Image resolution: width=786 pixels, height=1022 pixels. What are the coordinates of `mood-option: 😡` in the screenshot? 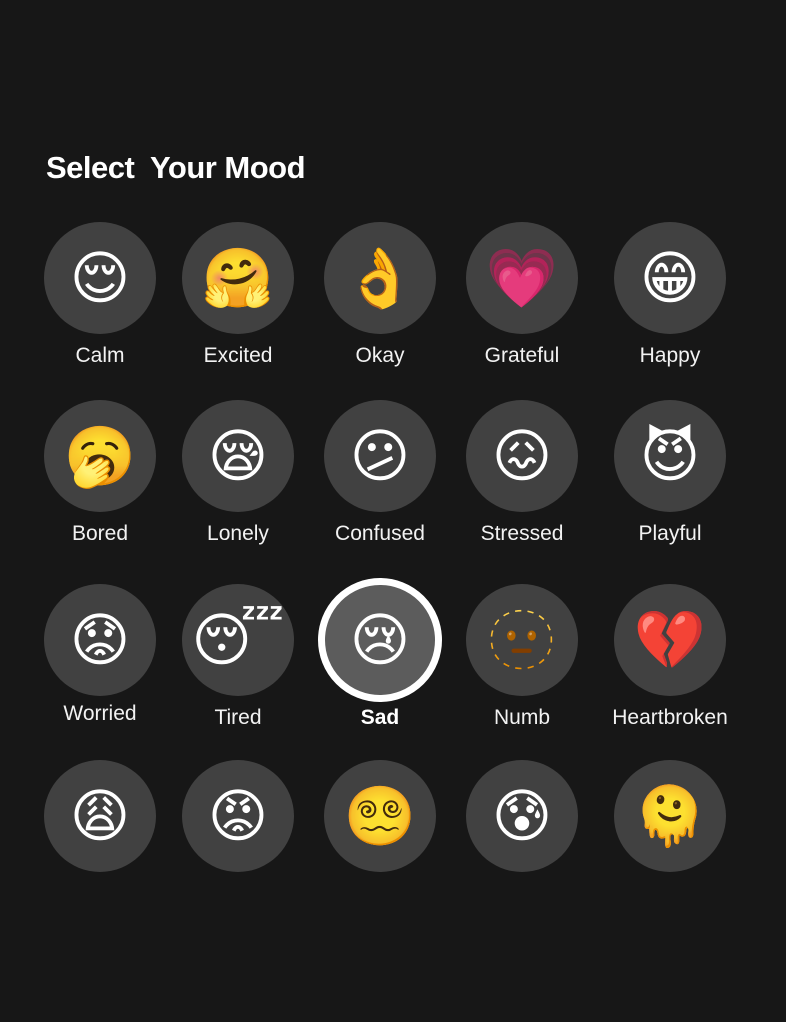 It's located at (238, 840).